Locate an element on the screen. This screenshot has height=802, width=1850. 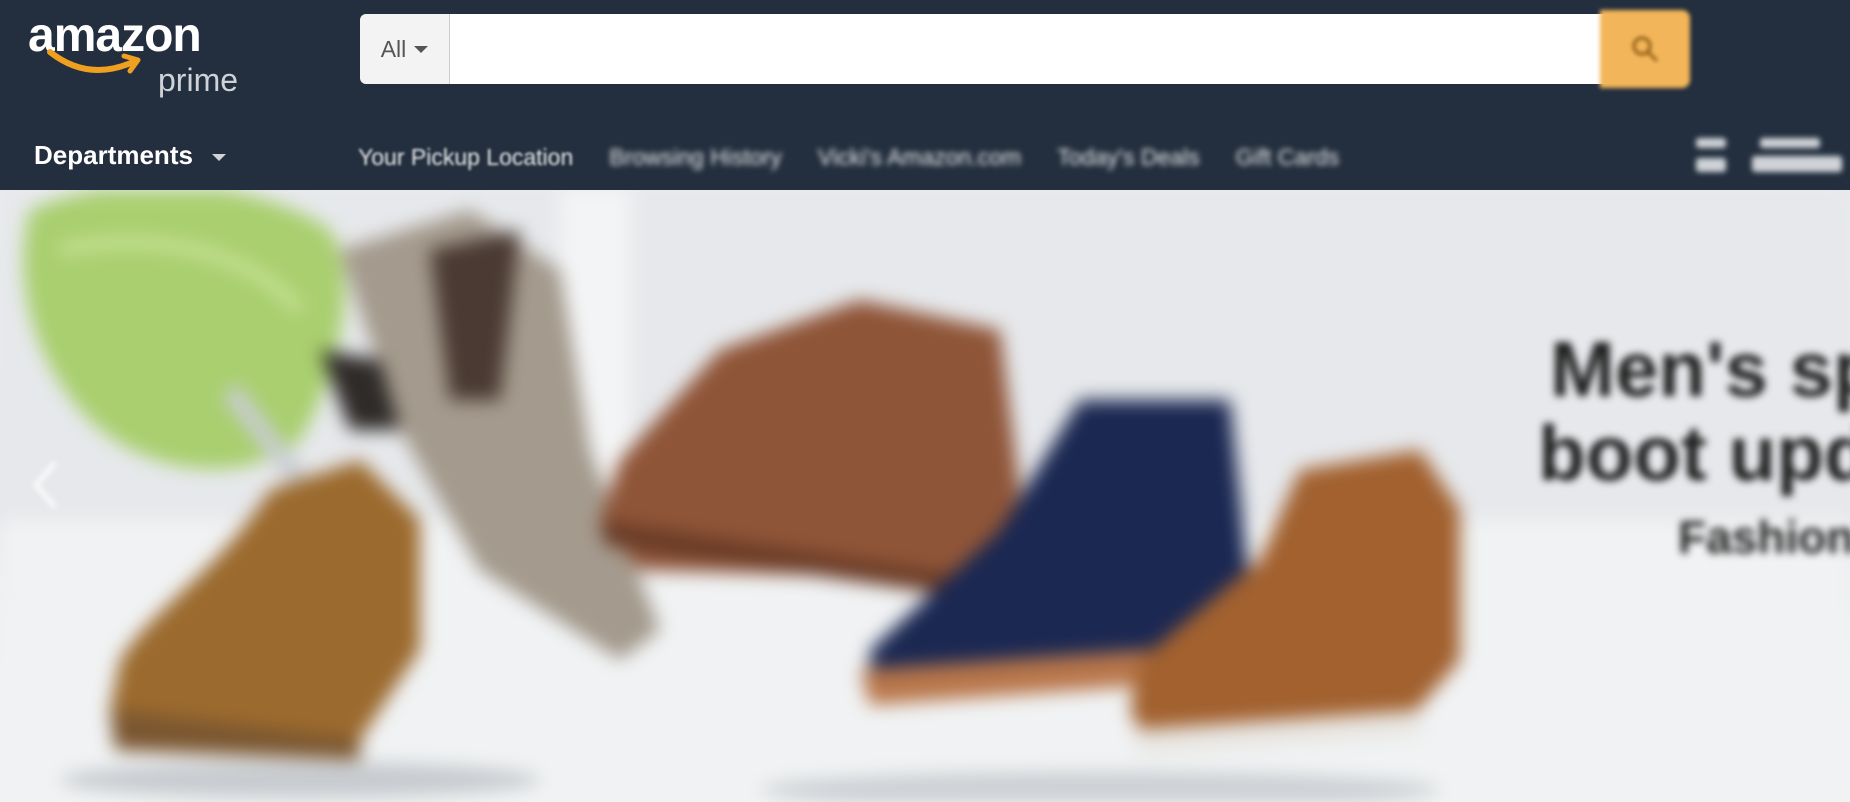
search-category-label: All is located at coordinates (393, 48).